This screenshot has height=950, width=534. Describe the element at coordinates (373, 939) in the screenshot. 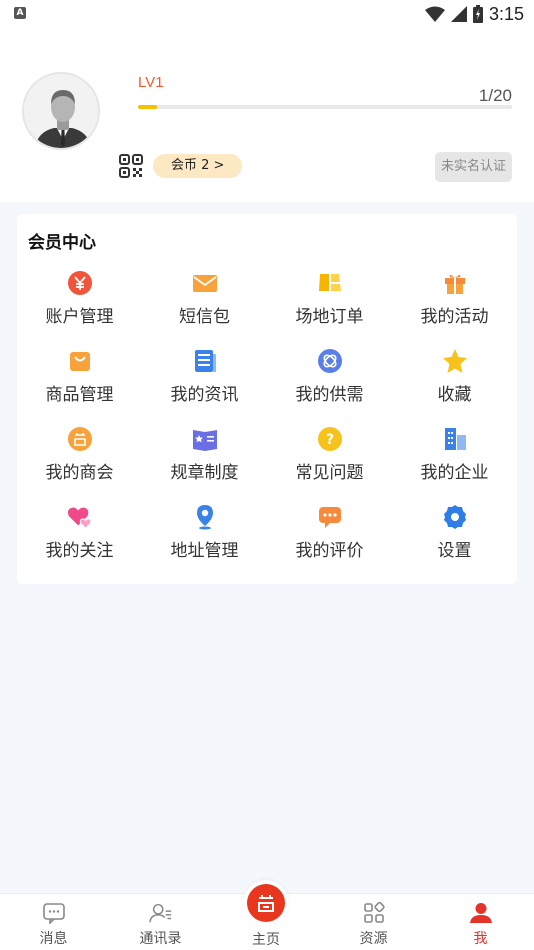

I see `tab-label: 资源` at that location.